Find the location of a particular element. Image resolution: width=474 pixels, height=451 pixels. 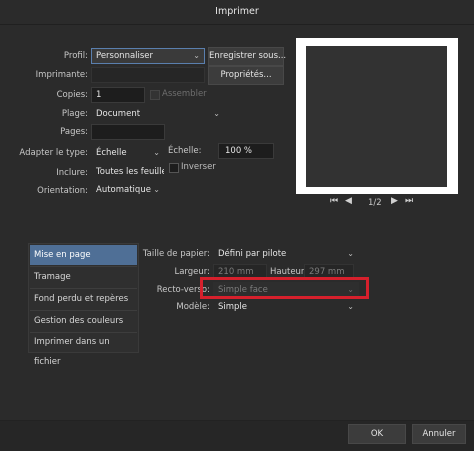

next-page-icon: ▶ is located at coordinates (394, 201).